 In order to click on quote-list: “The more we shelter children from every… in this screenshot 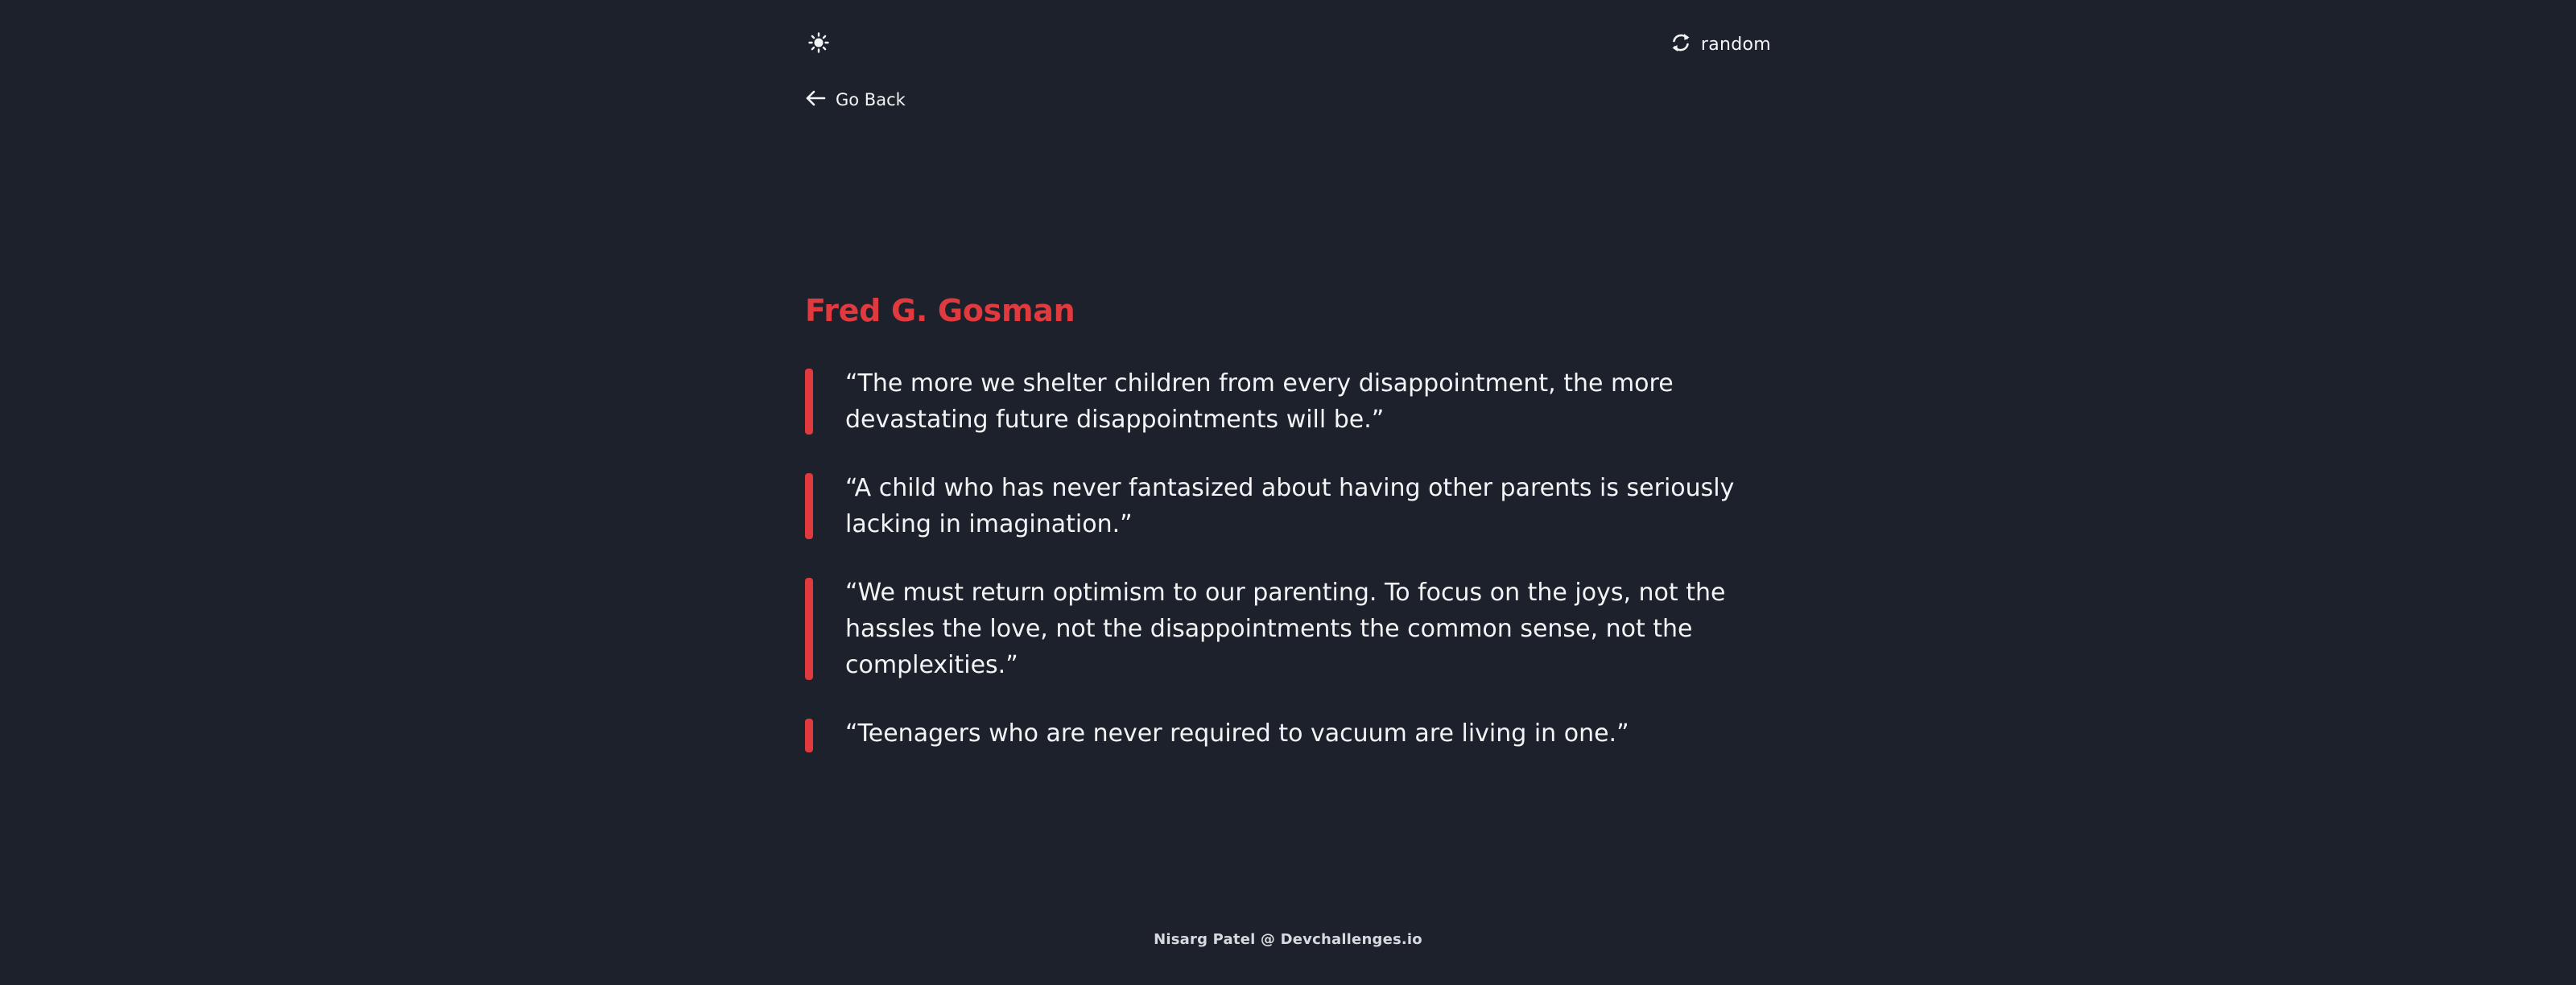, I will do `click(1288, 560)`.